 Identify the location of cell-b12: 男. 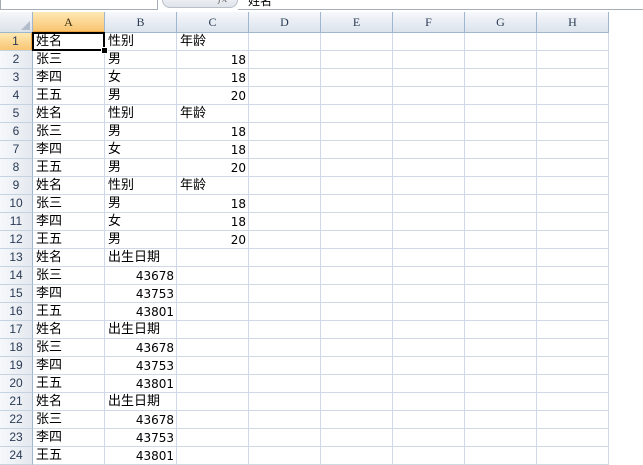
(141, 240).